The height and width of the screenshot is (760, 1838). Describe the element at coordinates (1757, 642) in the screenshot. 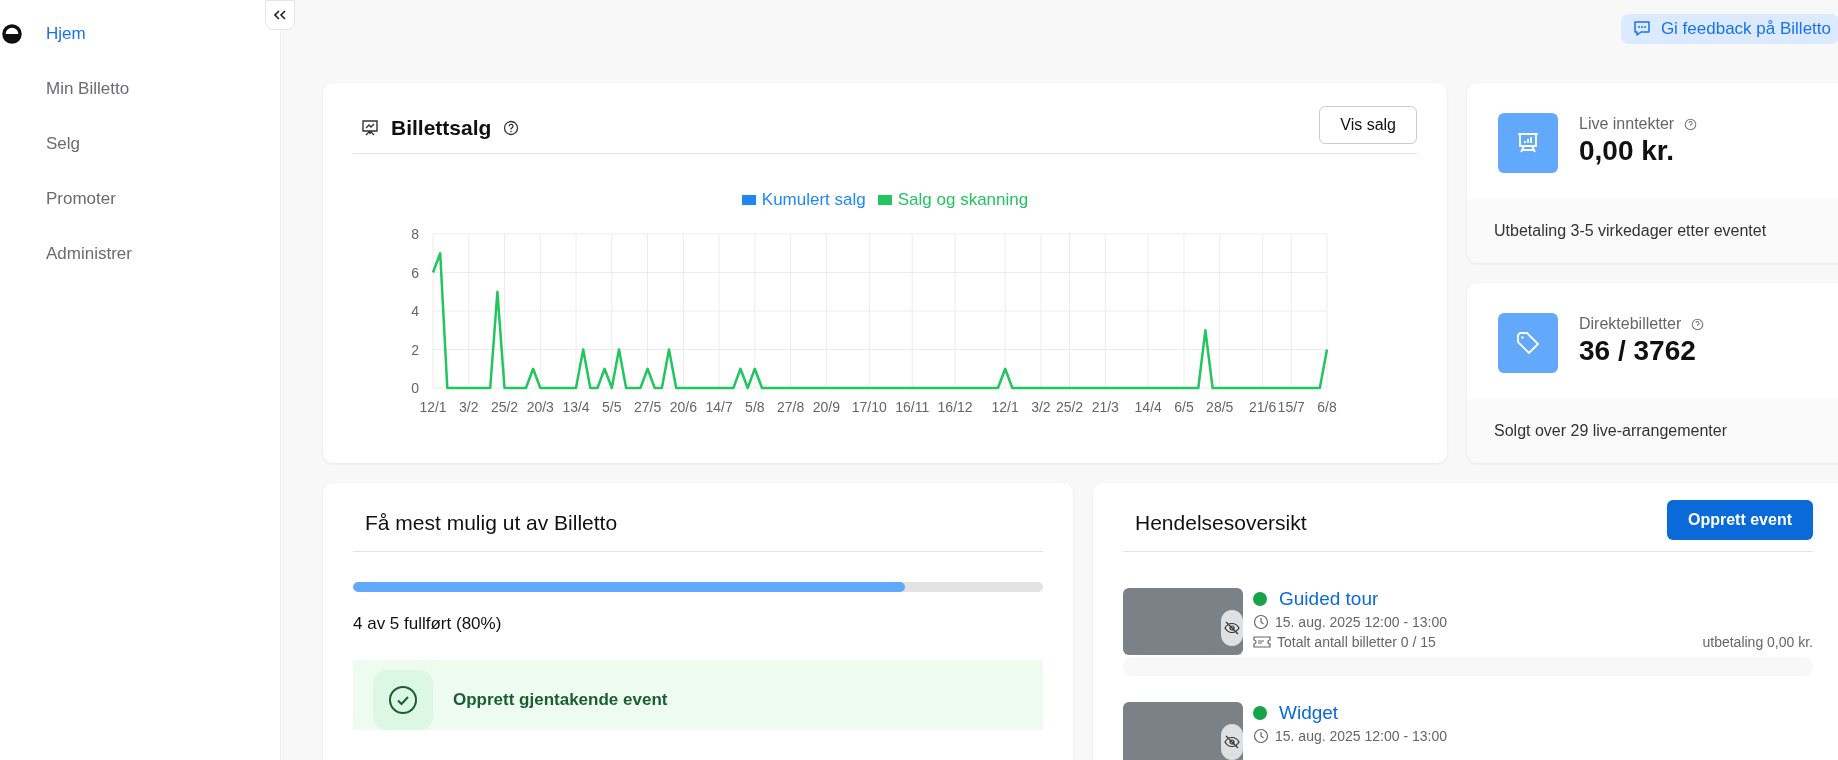

I see `payout-text: utbetaling 0,00 kr.` at that location.